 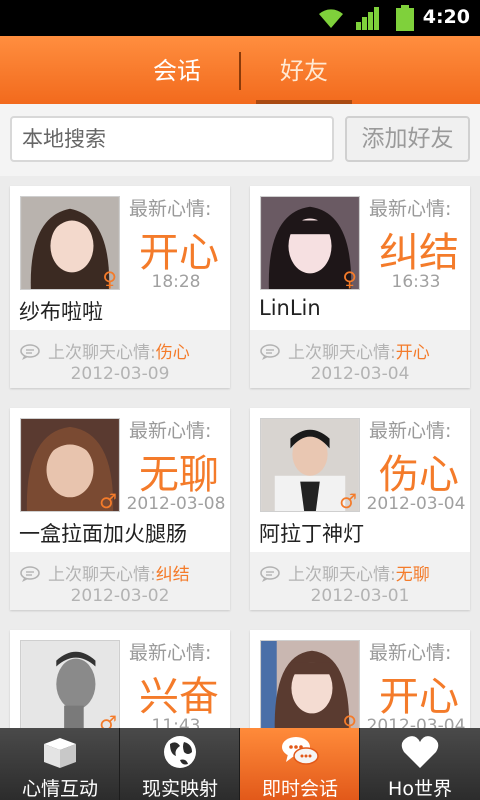 I want to click on status-bar: 4:20, so click(x=240, y=18).